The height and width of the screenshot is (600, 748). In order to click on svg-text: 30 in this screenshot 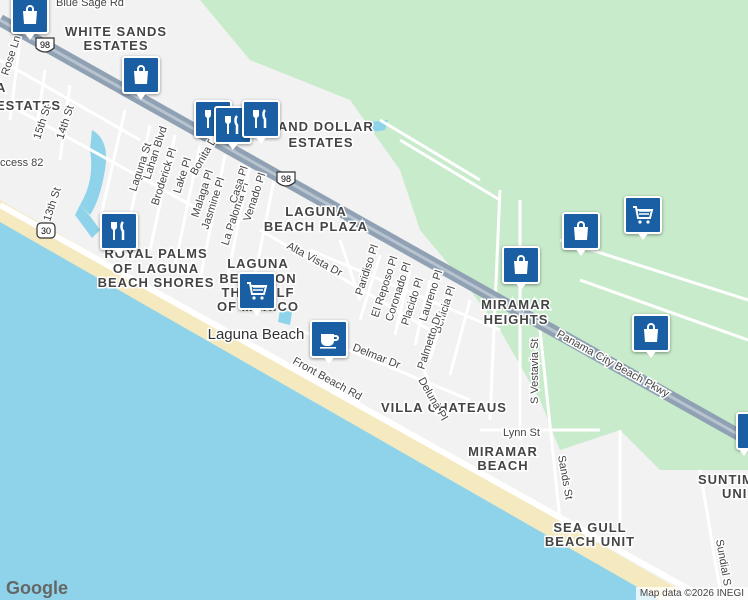, I will do `click(46, 231)`.